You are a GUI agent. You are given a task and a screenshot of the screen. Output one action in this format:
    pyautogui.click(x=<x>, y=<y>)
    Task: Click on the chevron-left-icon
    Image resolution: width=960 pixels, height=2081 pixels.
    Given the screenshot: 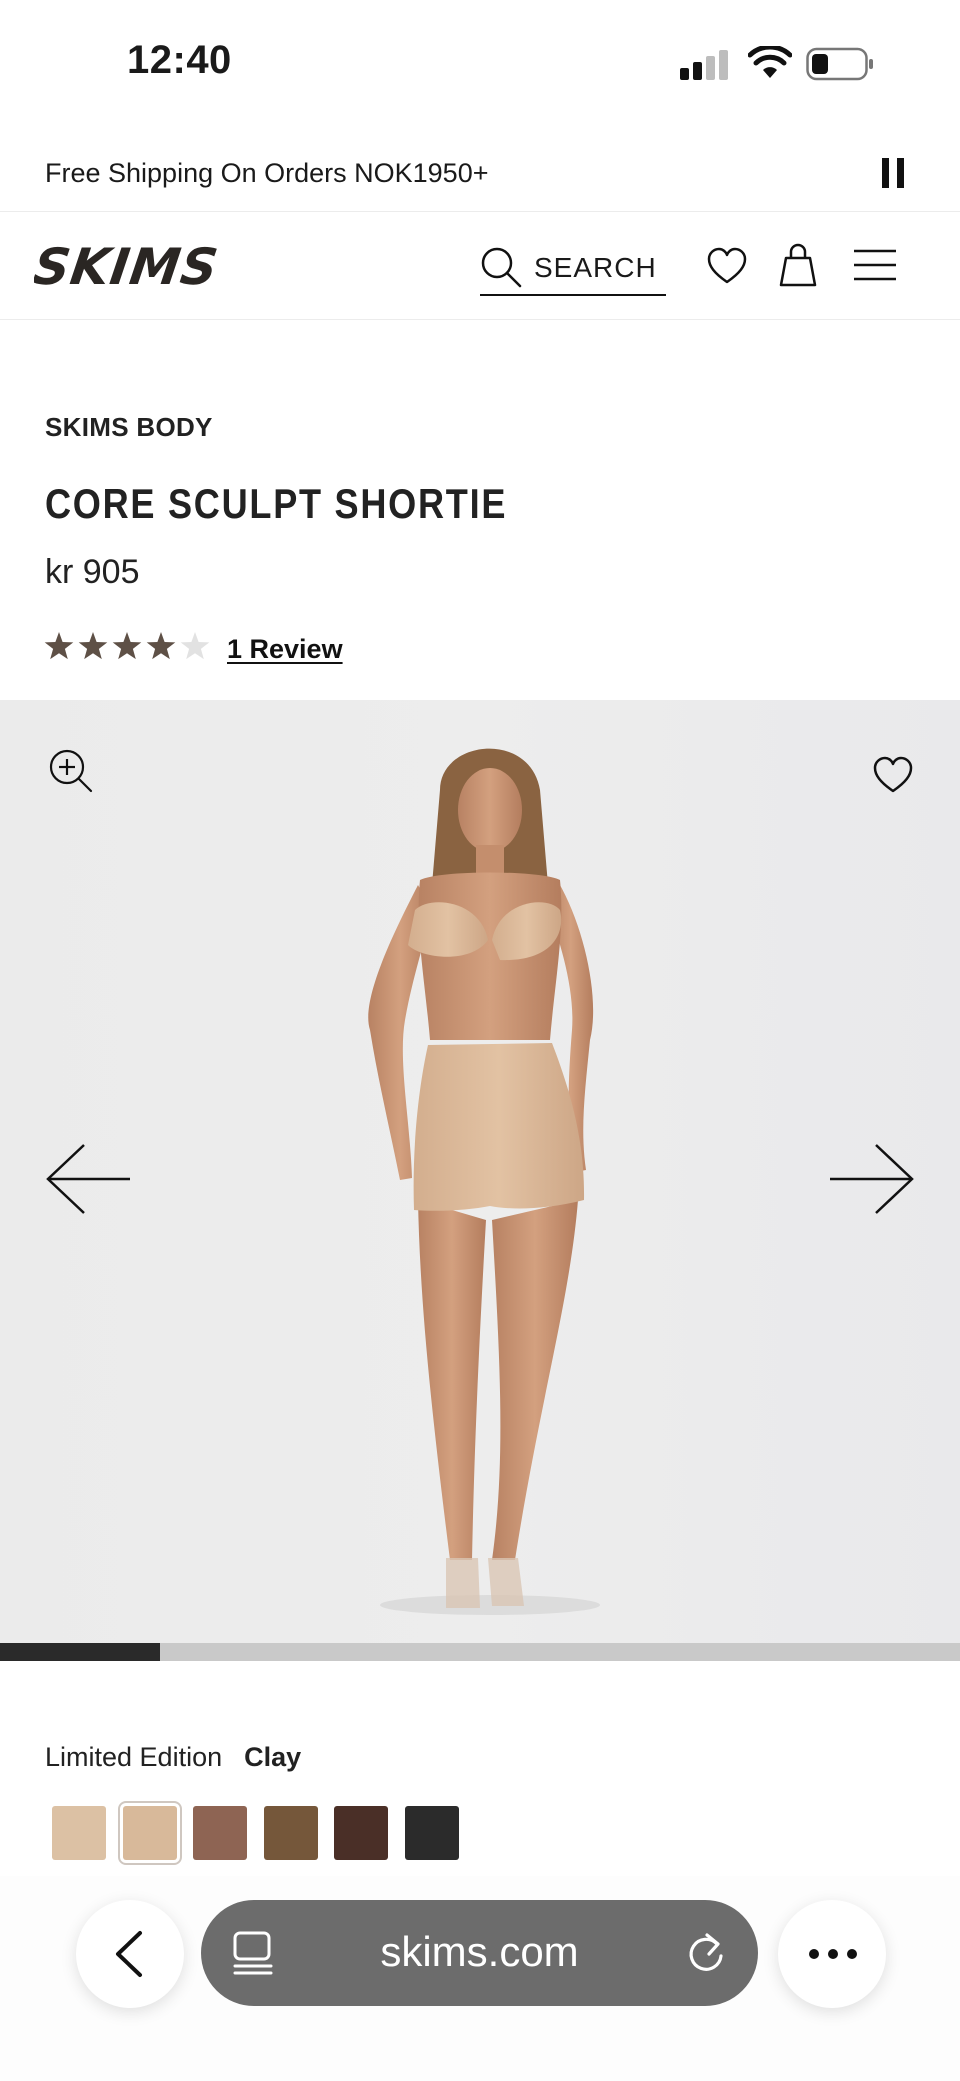 What is the action you would take?
    pyautogui.click(x=129, y=1954)
    